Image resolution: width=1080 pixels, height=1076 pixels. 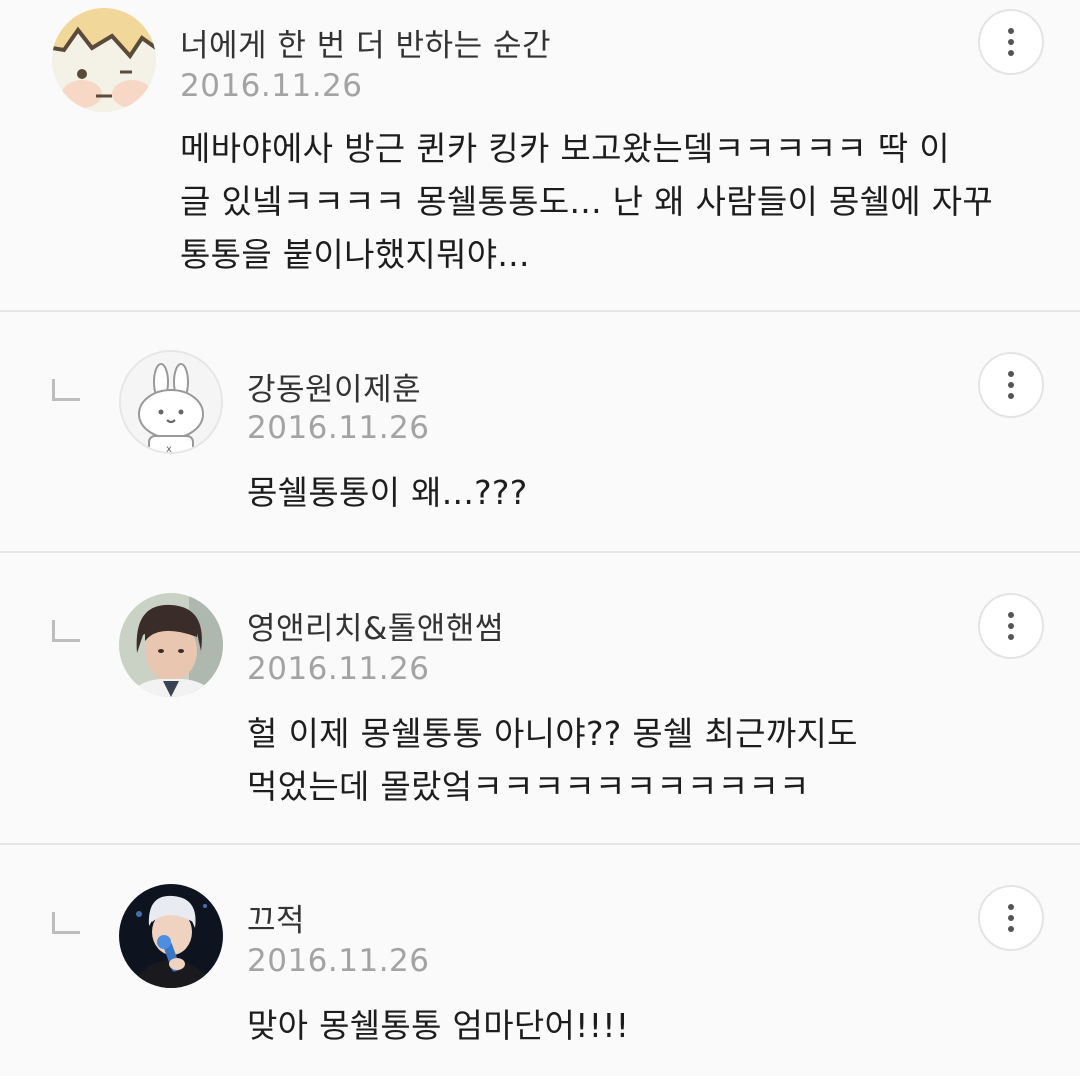 I want to click on comment-author: 너에게 한 번 더 반하는 순간, so click(x=365, y=42).